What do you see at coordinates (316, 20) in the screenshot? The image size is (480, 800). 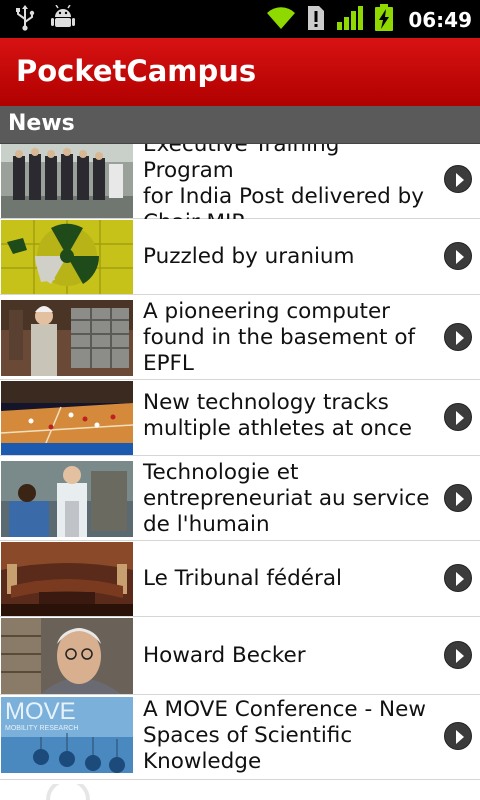 I see `sim-alert-icon` at bounding box center [316, 20].